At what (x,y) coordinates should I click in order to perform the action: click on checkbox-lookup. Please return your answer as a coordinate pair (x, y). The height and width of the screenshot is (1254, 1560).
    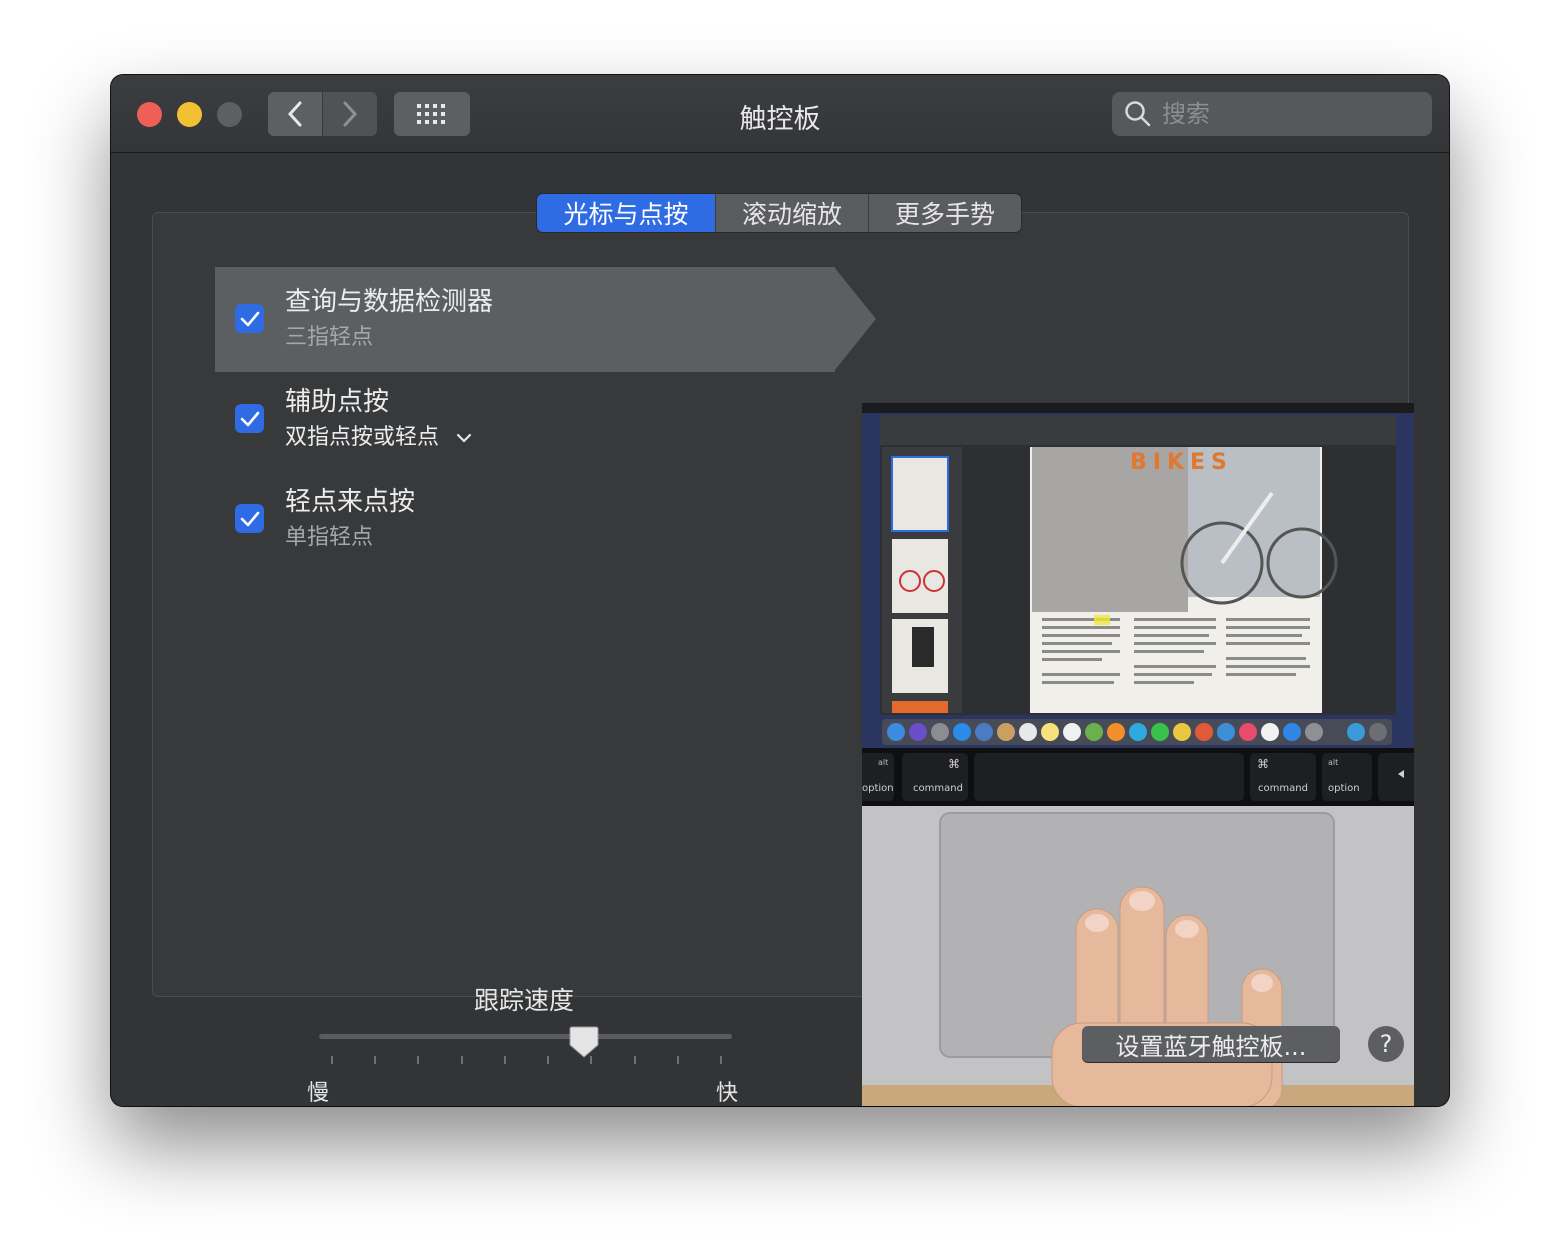
    Looking at the image, I should click on (249, 318).